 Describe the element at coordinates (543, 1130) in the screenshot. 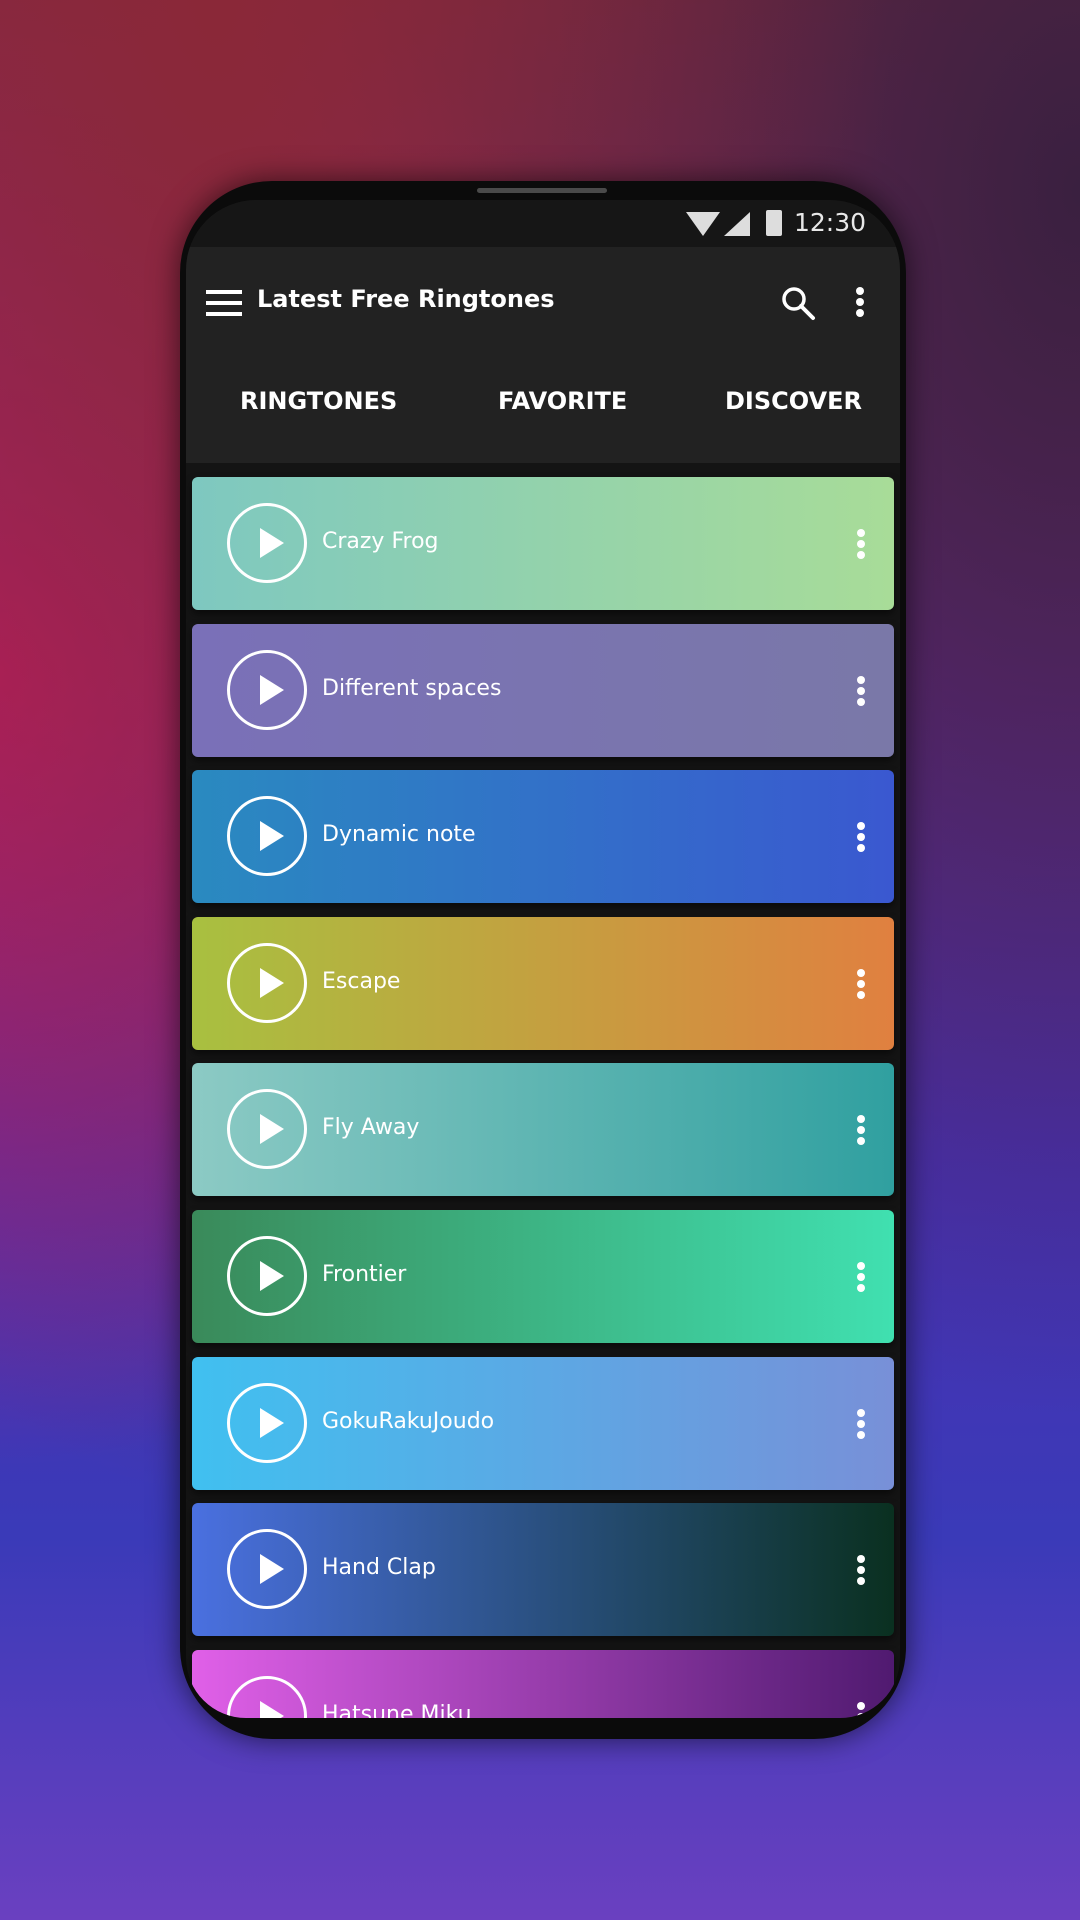

I see `ringtone-item: Fly Away` at that location.